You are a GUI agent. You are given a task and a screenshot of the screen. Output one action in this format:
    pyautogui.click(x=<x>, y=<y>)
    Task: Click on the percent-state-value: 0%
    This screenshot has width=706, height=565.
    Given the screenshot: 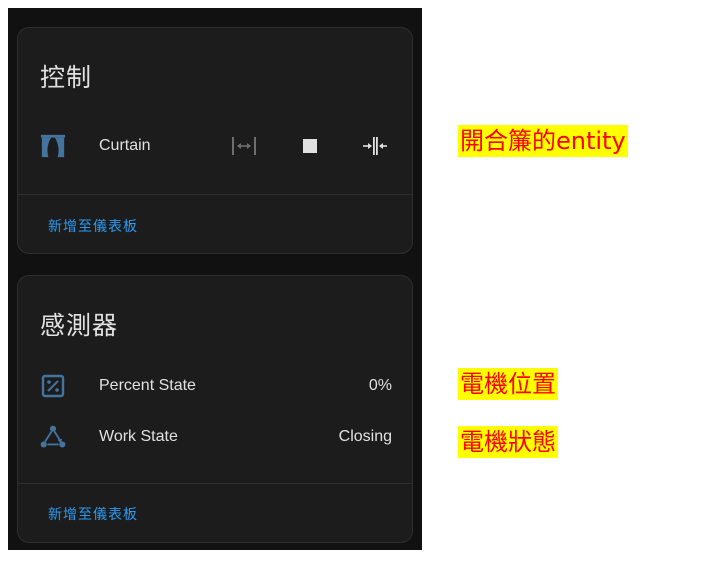 What is the action you would take?
    pyautogui.click(x=380, y=385)
    